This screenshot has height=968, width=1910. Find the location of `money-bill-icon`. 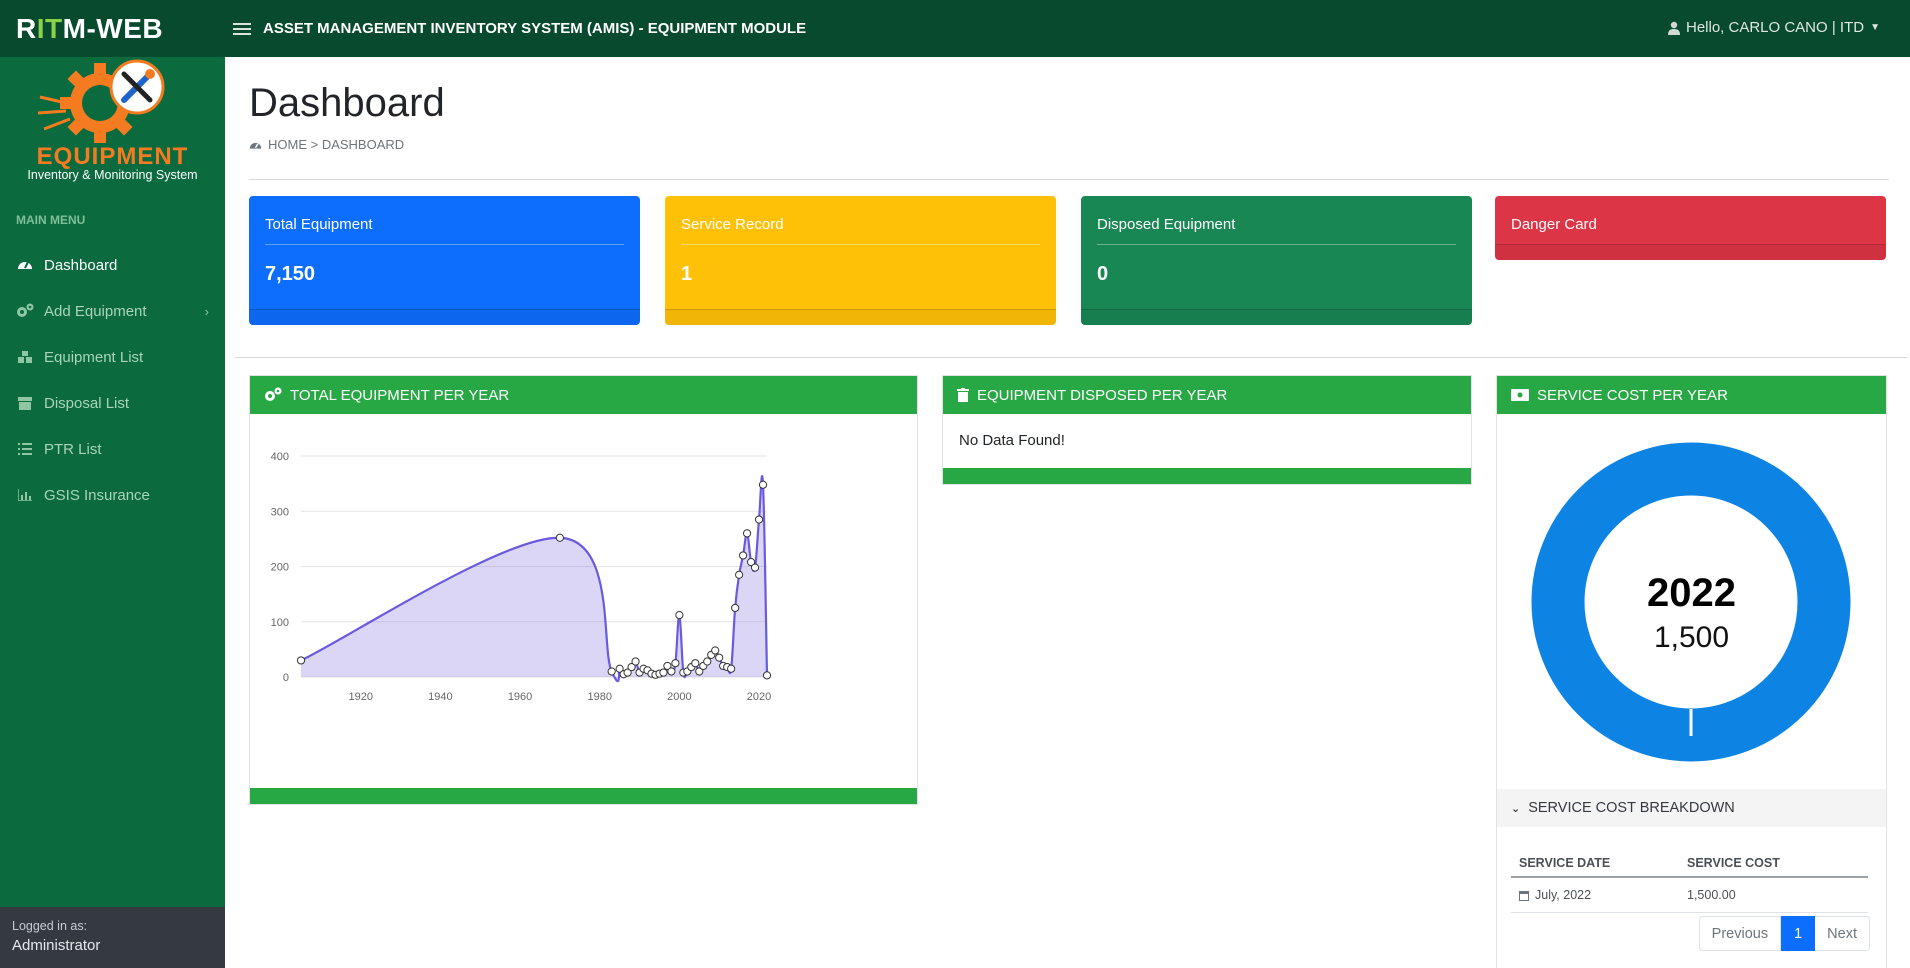

money-bill-icon is located at coordinates (1520, 395).